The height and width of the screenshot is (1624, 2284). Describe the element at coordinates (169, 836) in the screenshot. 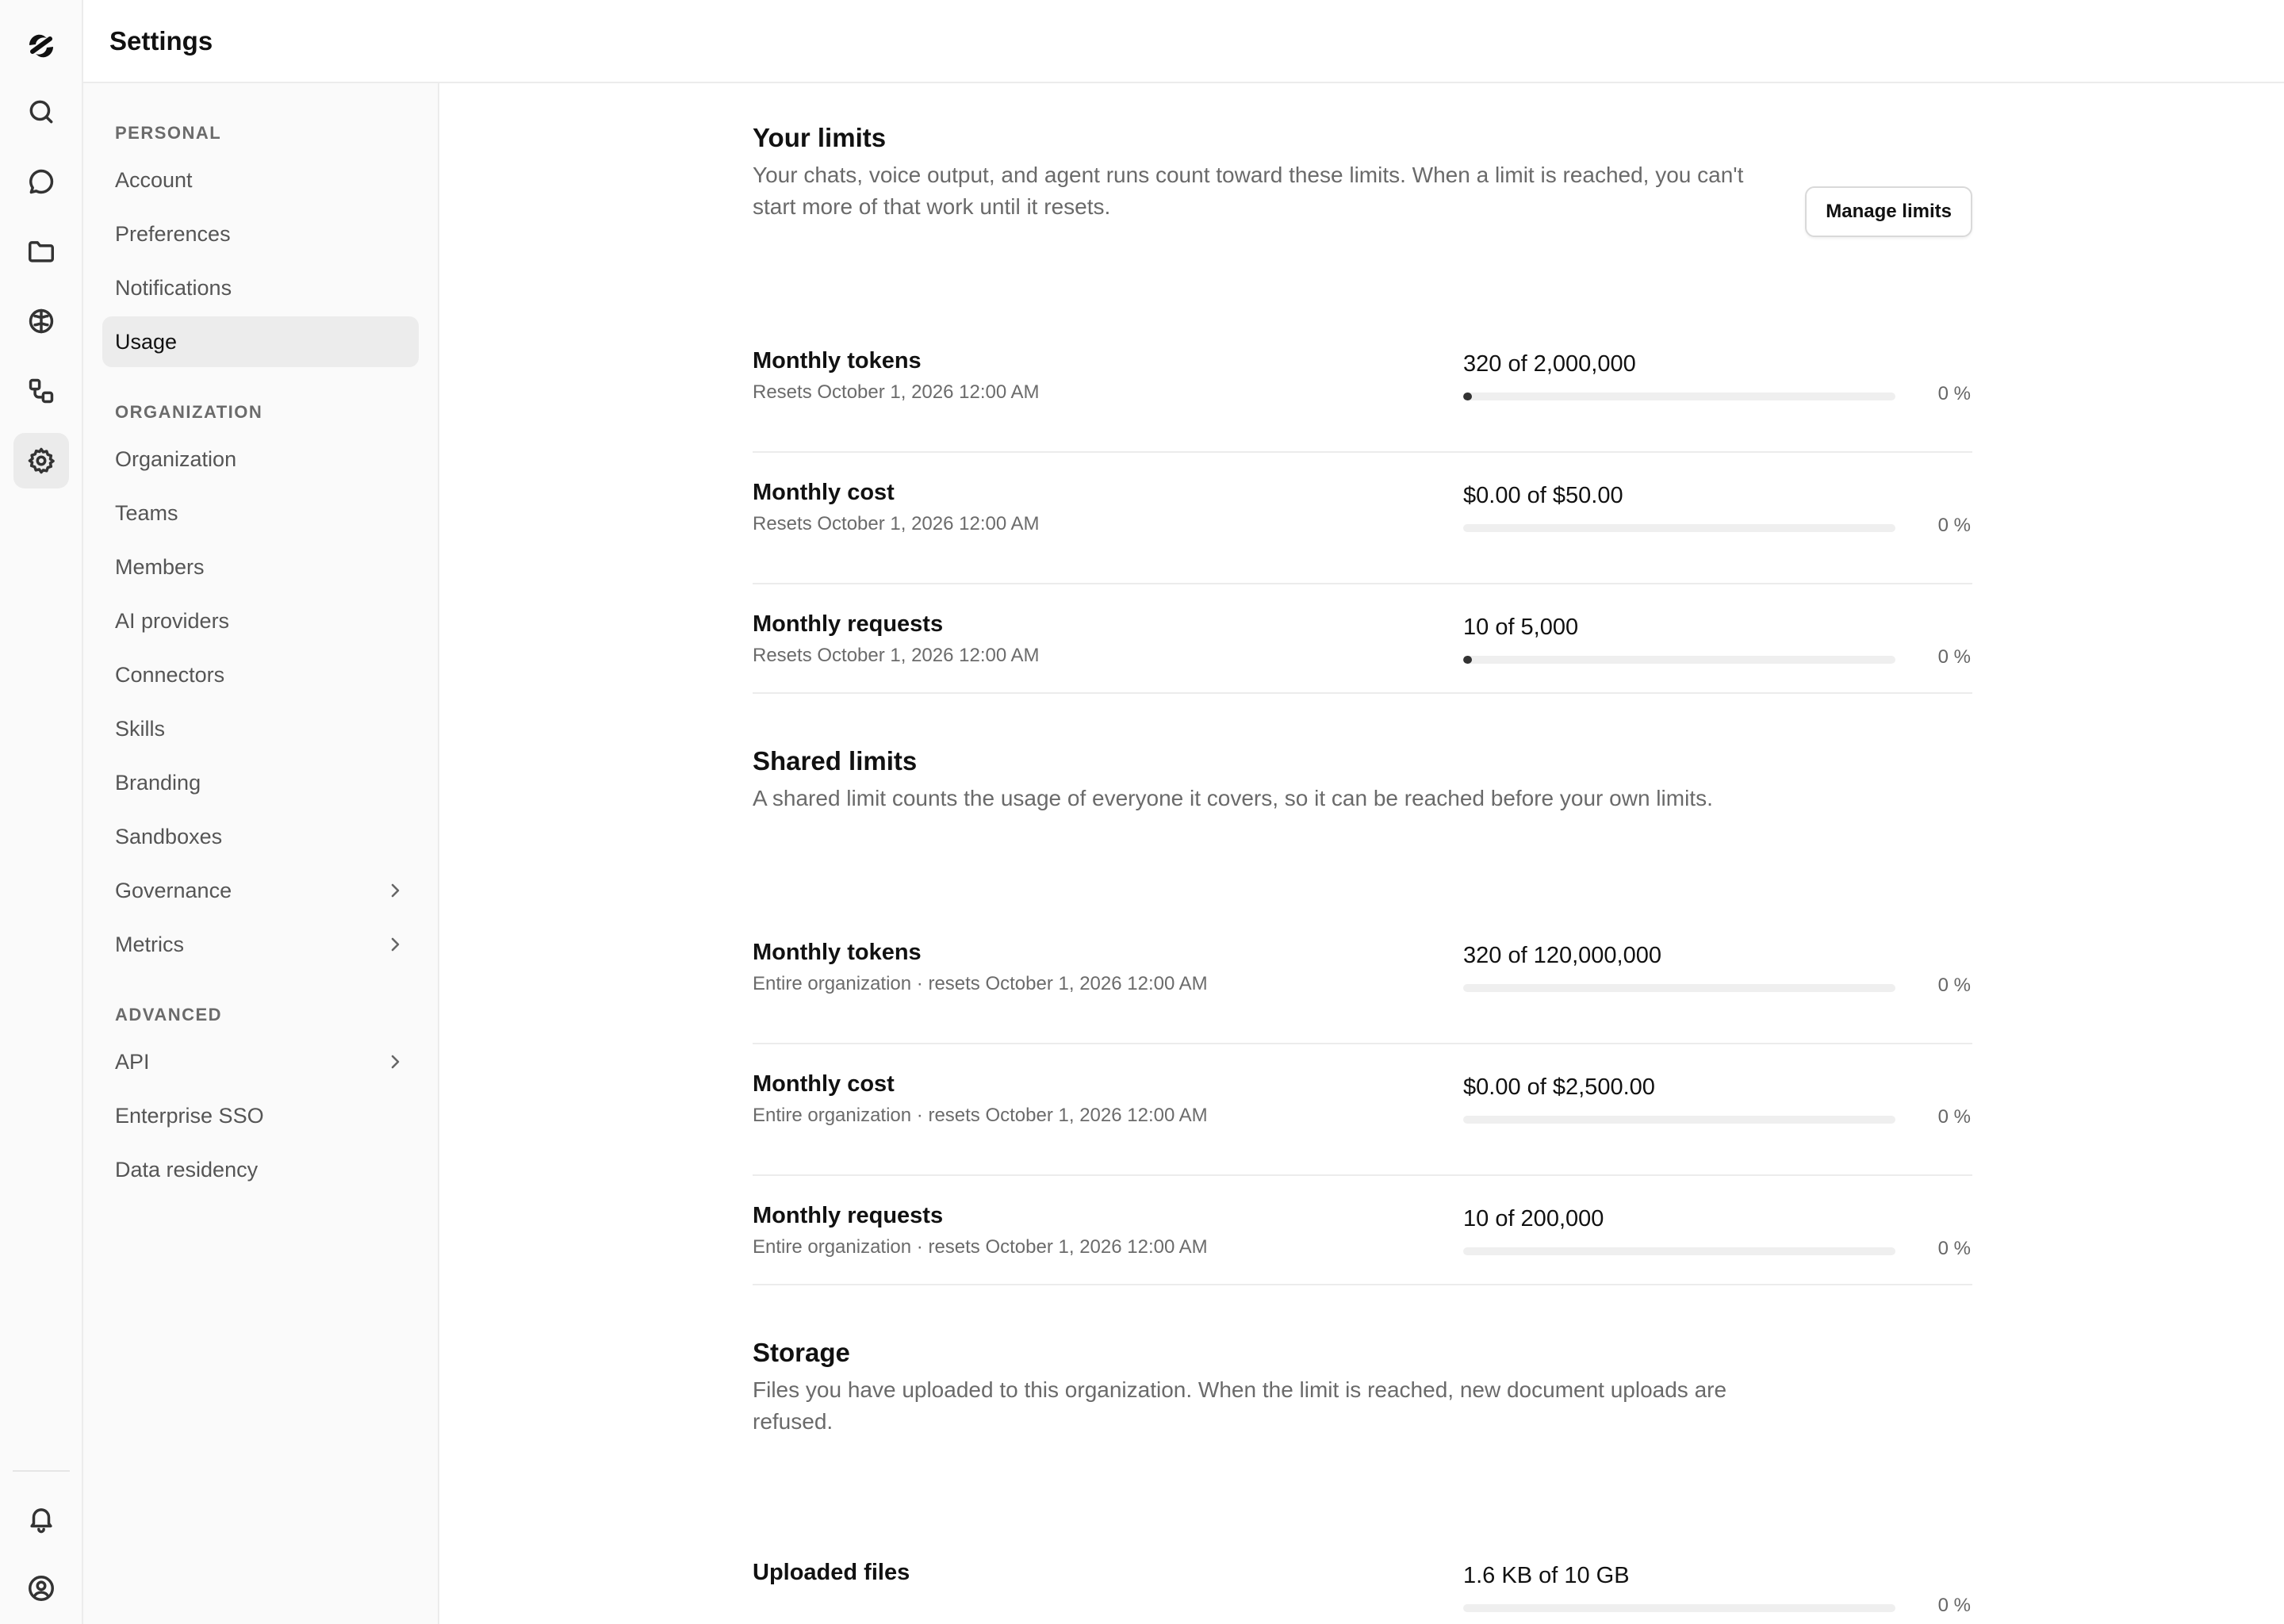

I see `nav-item-label: Sandboxes` at that location.